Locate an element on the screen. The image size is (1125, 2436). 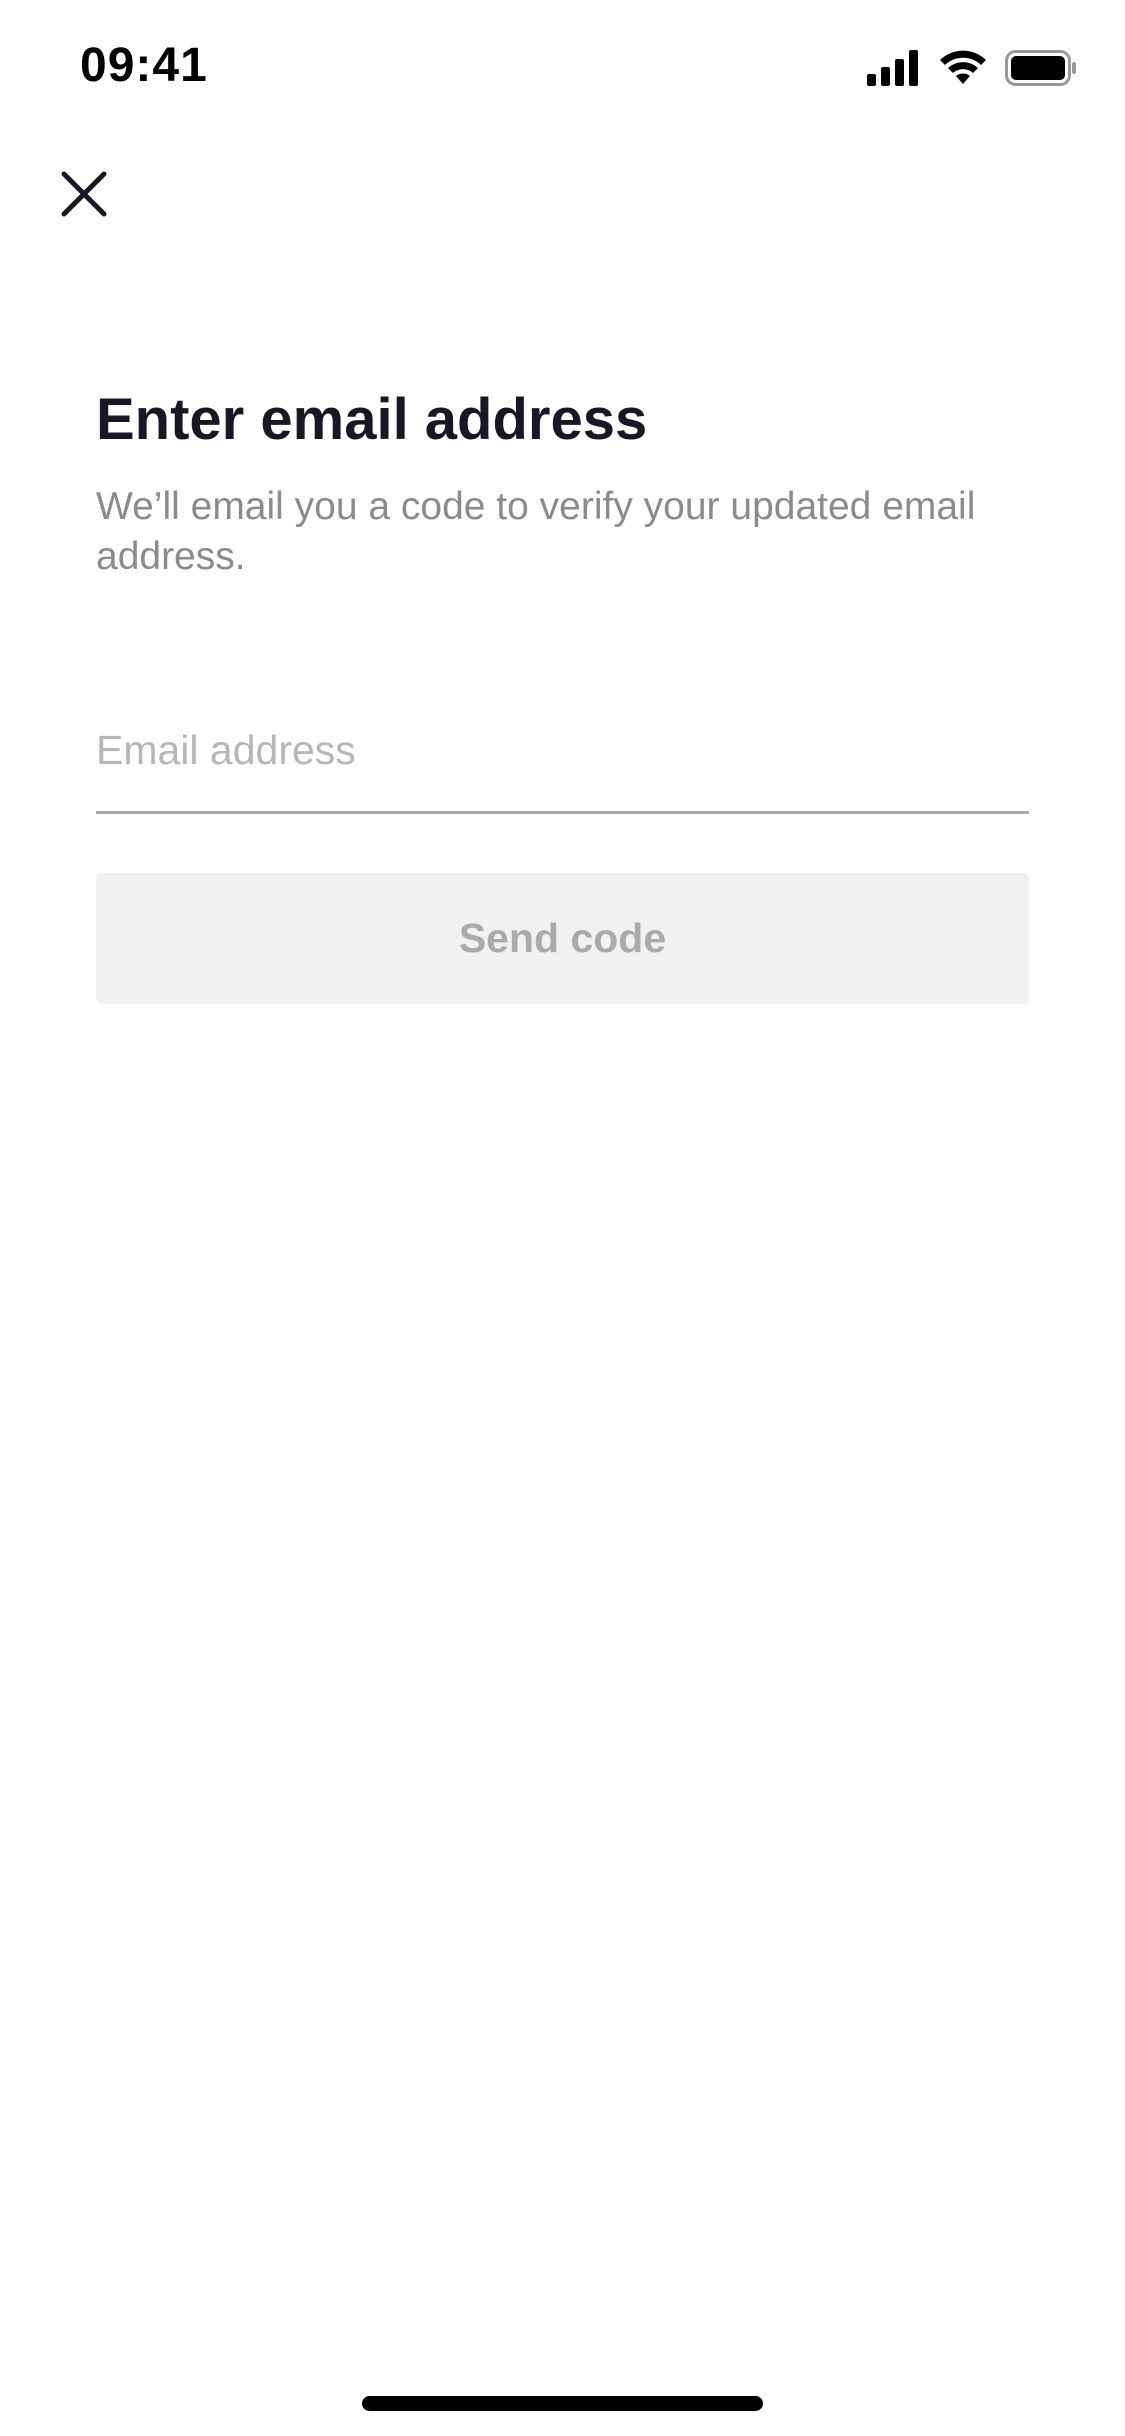
home-indicator is located at coordinates (562, 2403).